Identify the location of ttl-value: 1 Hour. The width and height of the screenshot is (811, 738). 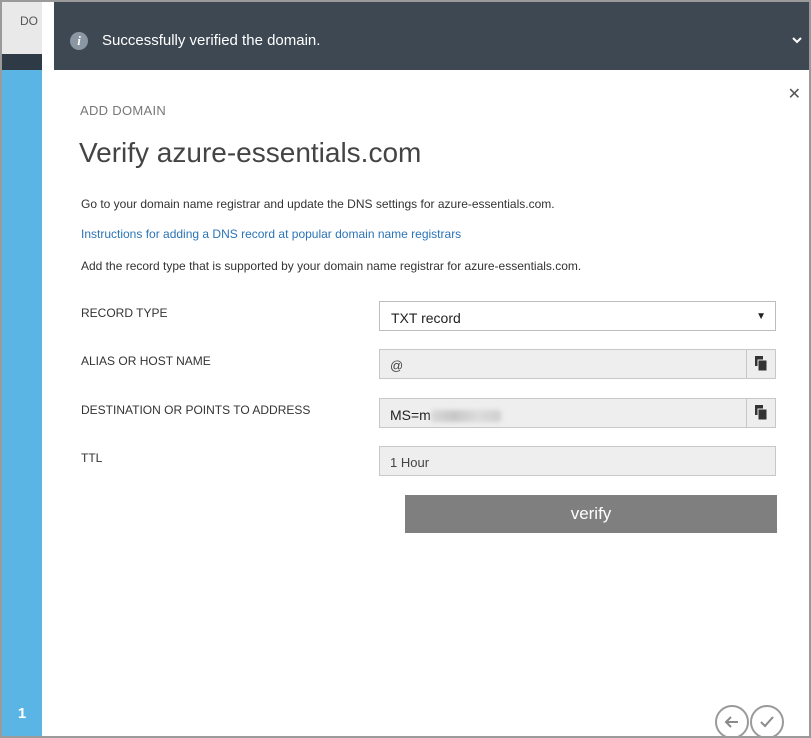
(410, 462).